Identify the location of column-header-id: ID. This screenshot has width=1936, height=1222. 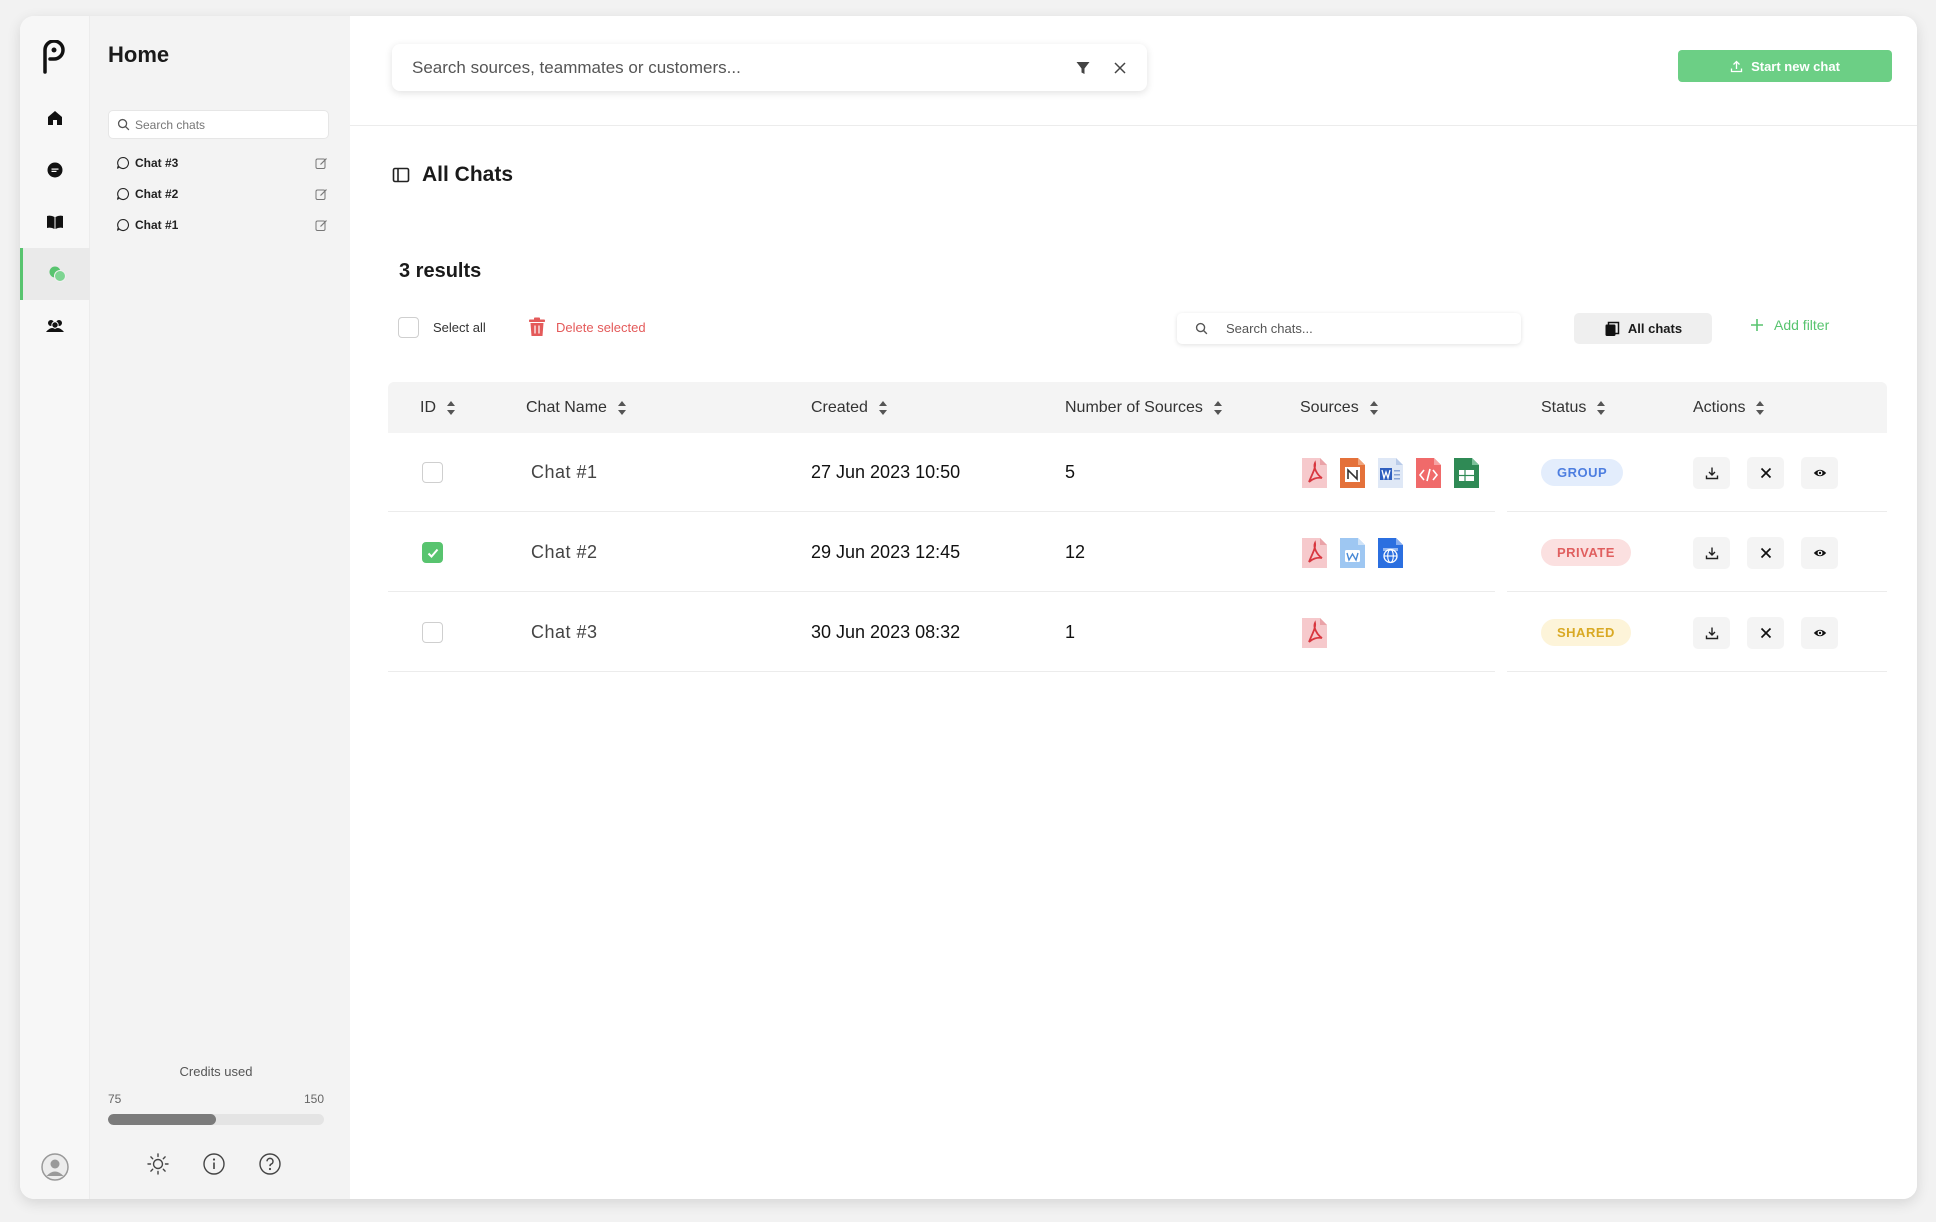
(438, 407).